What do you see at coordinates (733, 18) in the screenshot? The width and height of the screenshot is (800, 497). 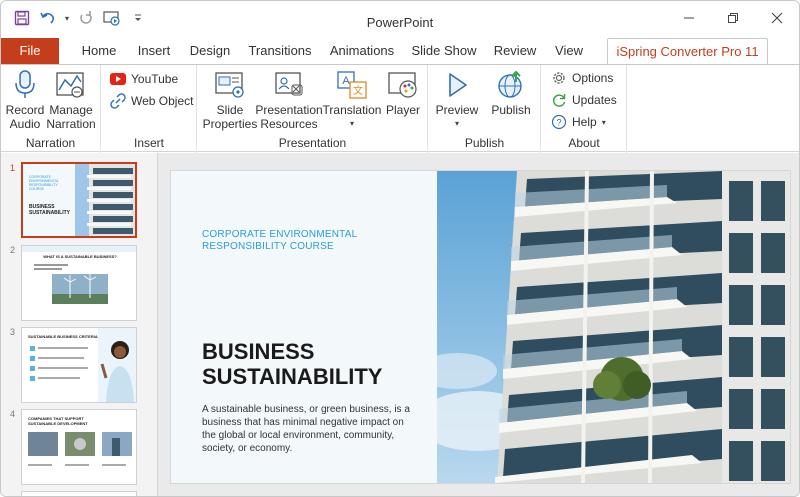 I see `restore-icon` at bounding box center [733, 18].